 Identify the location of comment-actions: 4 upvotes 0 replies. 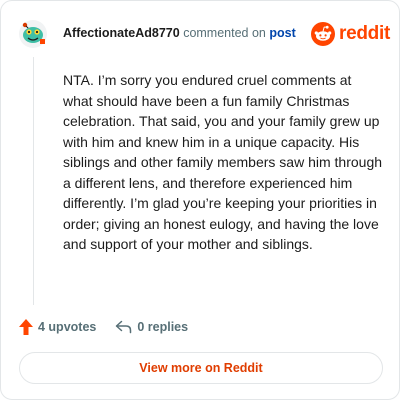
(103, 327).